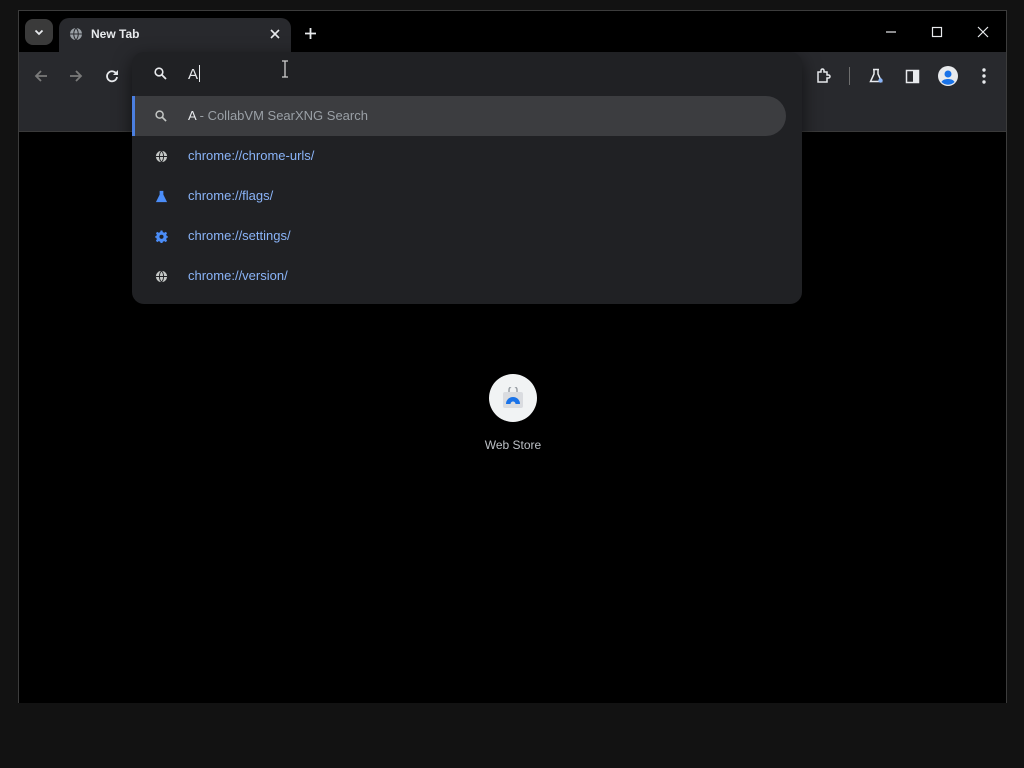 This screenshot has width=1024, height=768. I want to click on web-store-icon, so click(513, 397).